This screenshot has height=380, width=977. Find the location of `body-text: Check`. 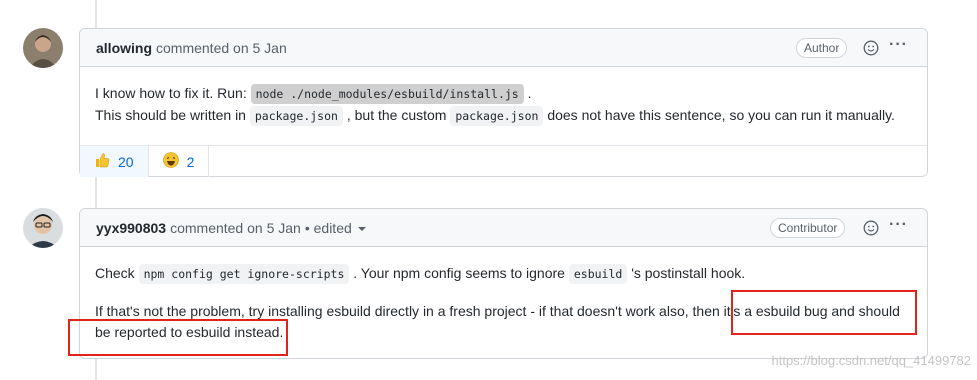

body-text: Check is located at coordinates (117, 273).